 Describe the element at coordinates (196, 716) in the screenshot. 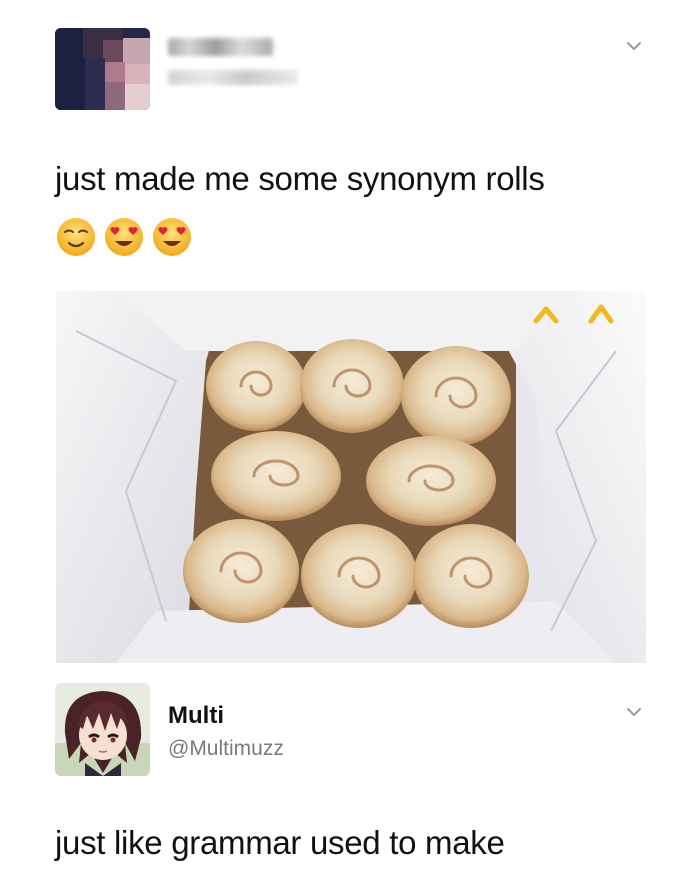

I see `reply-author-name: Multi` at that location.